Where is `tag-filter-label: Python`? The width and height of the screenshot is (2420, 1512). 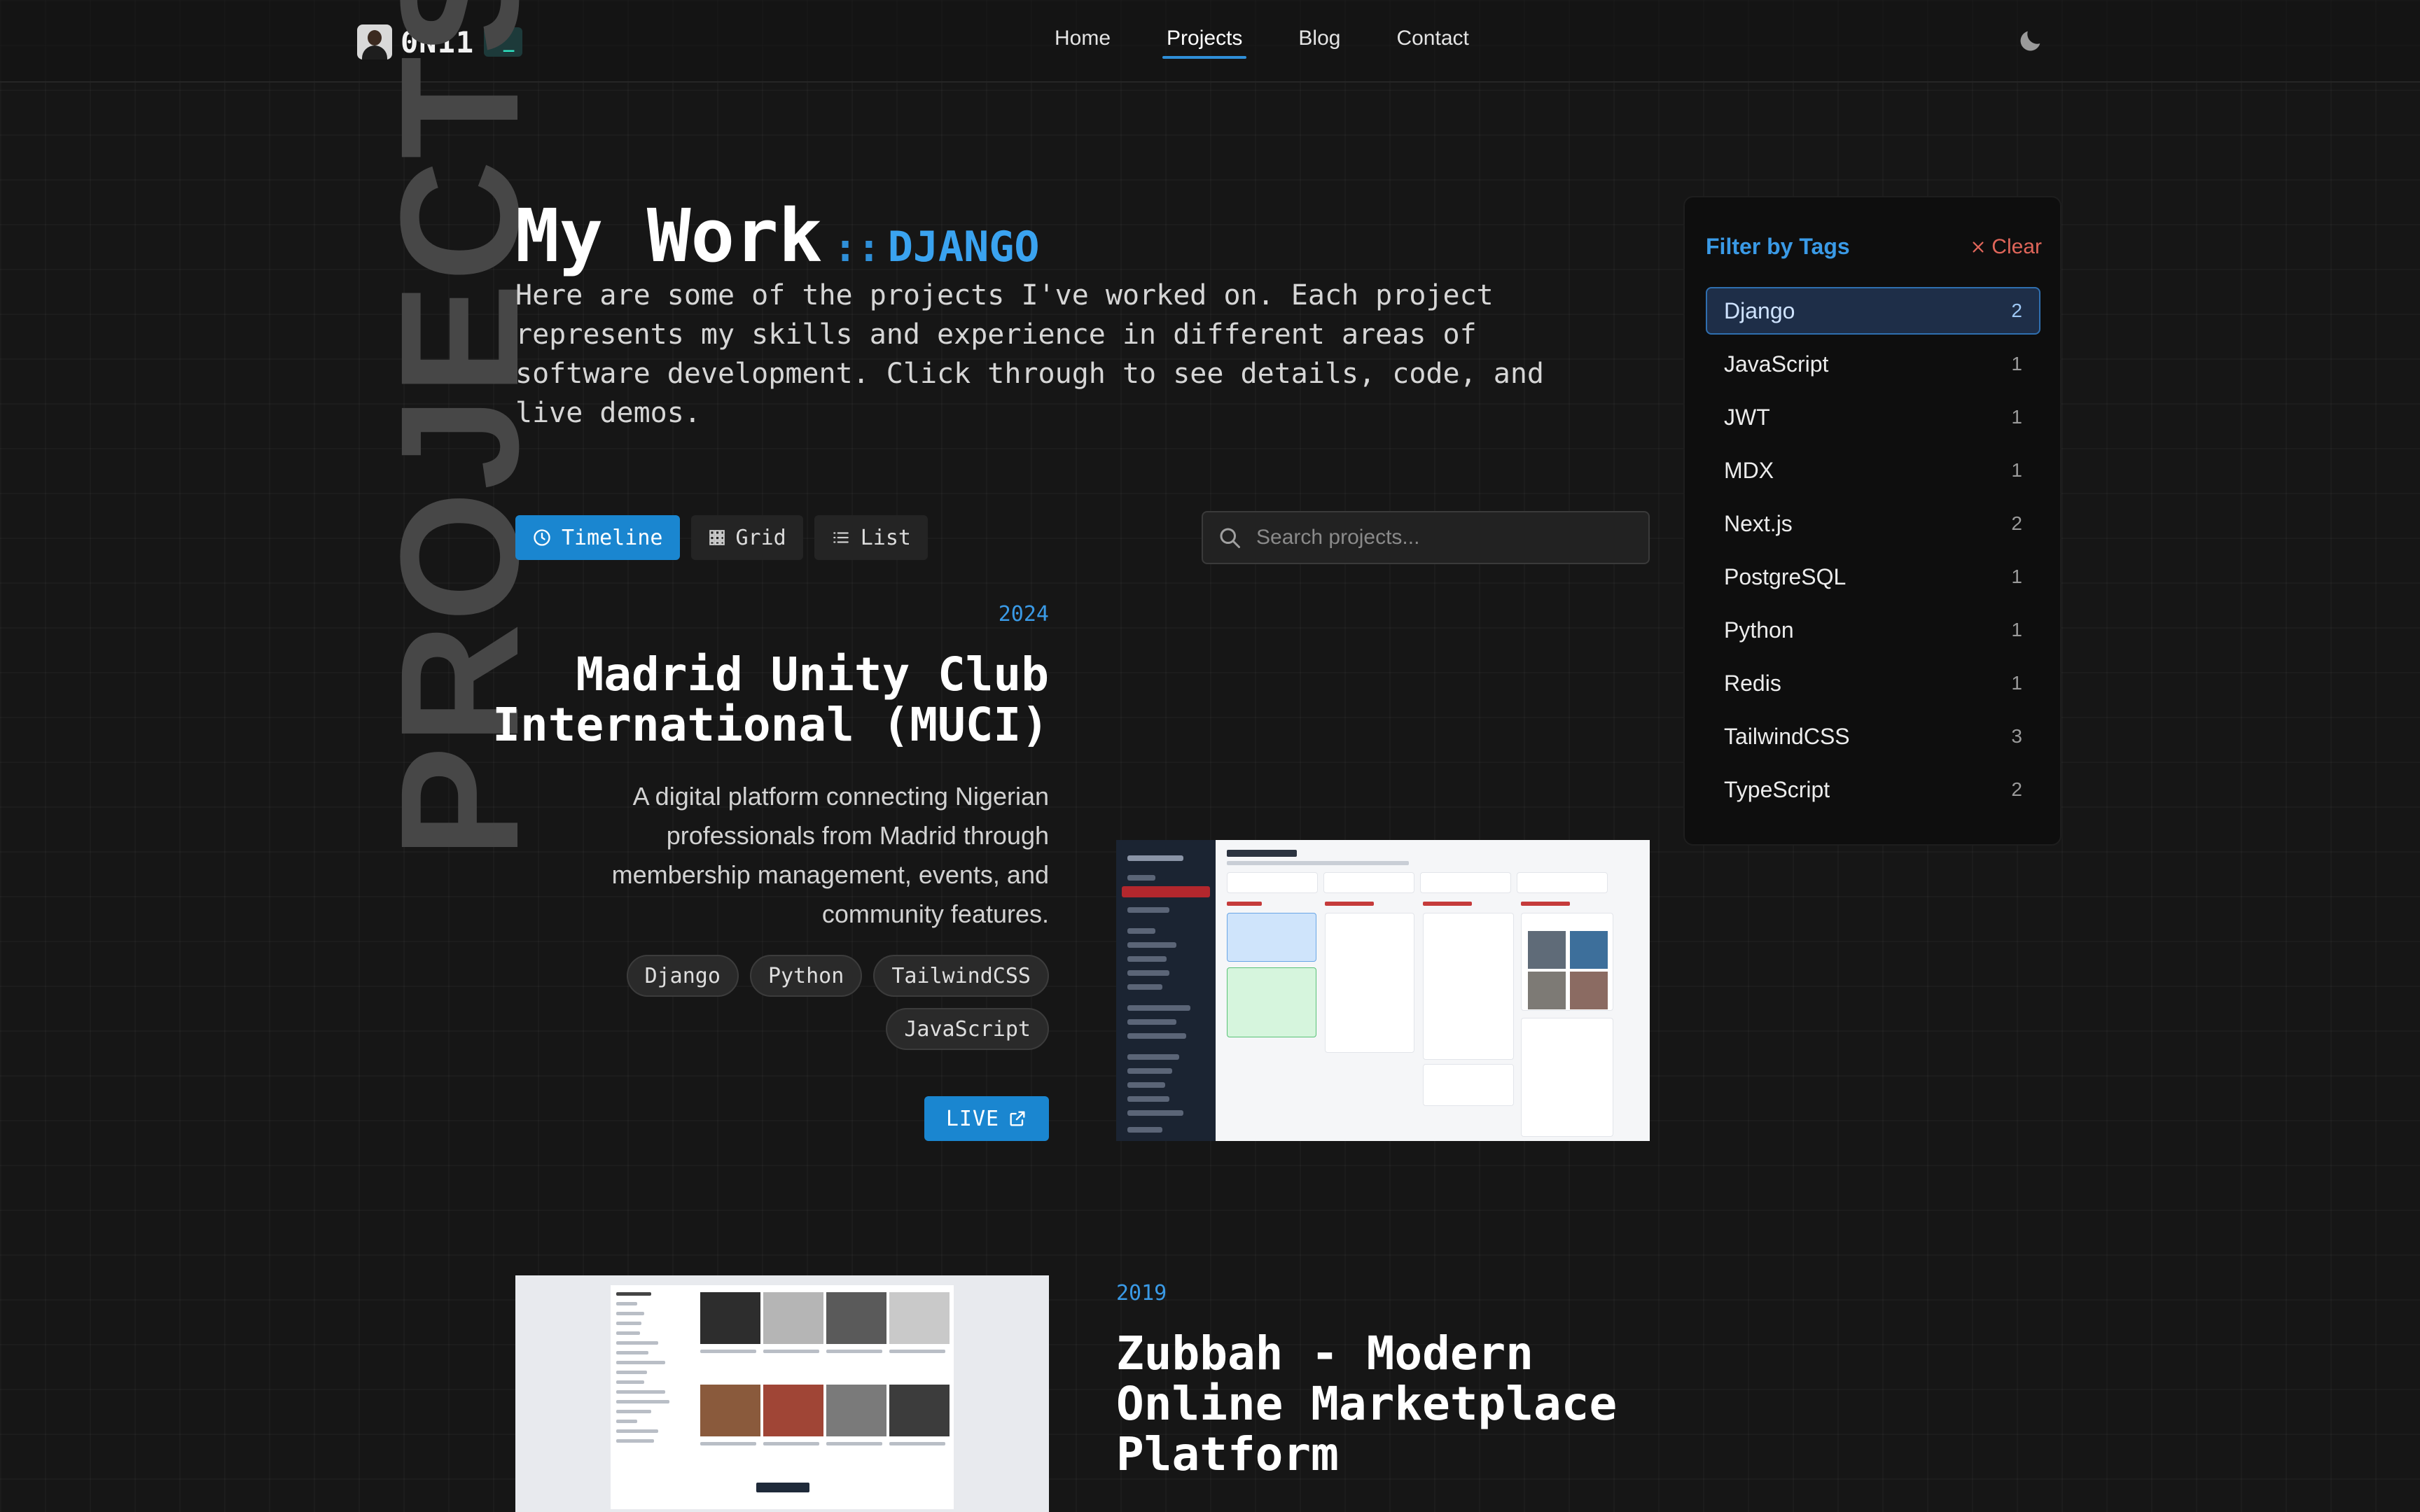
tag-filter-label: Python is located at coordinates (1759, 630).